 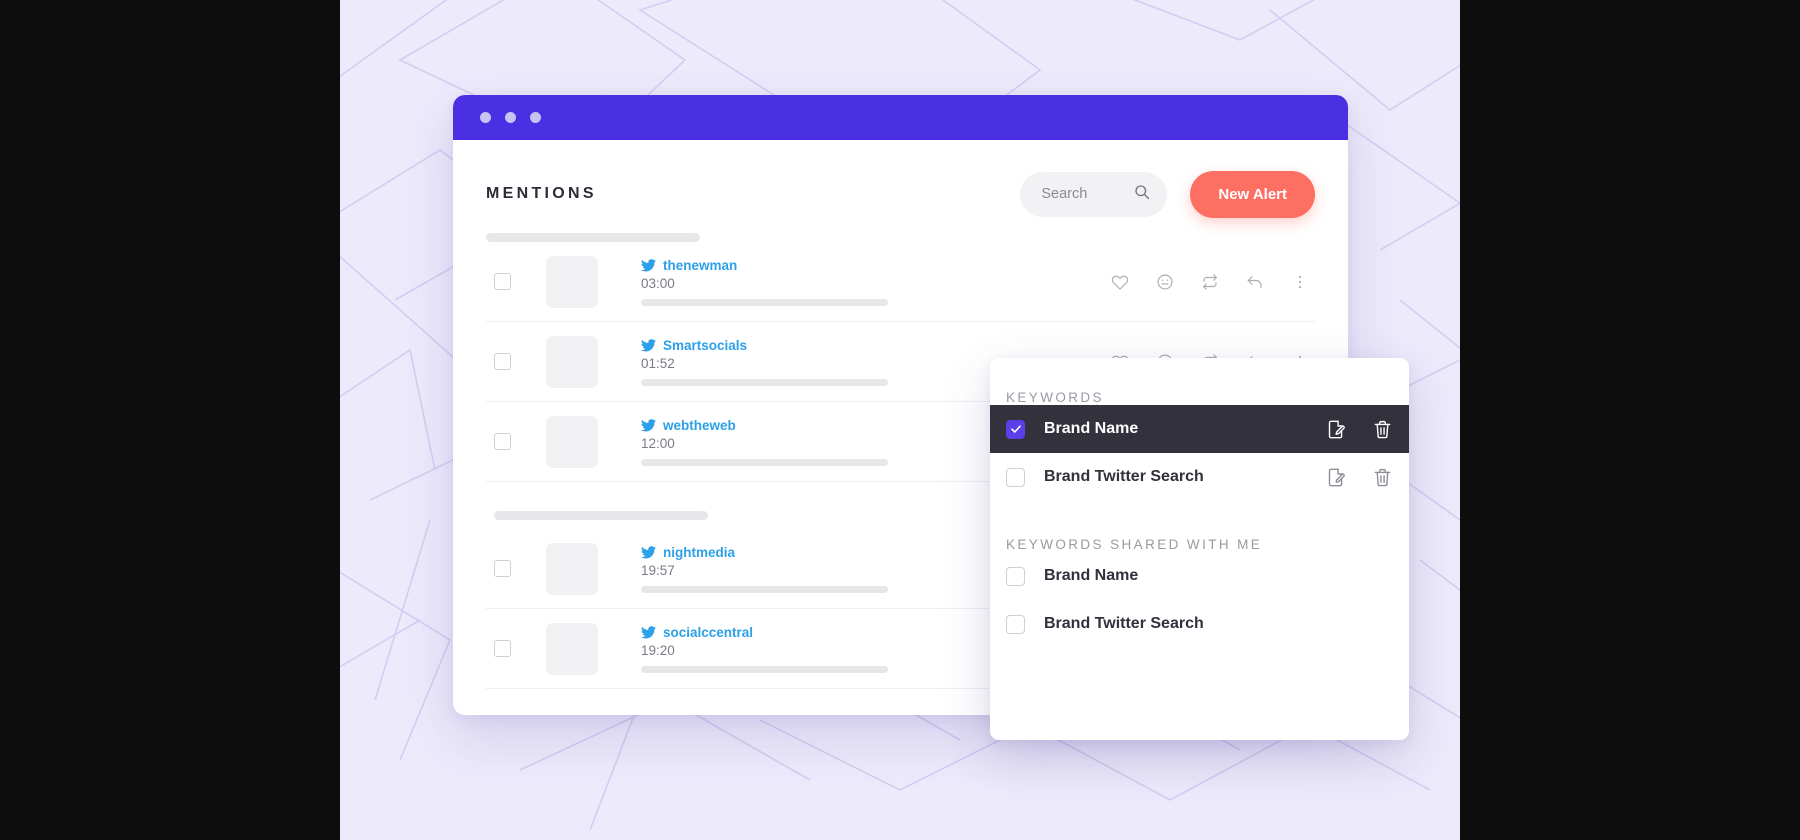 What do you see at coordinates (541, 193) in the screenshot?
I see `page-title: MENTIONS` at bounding box center [541, 193].